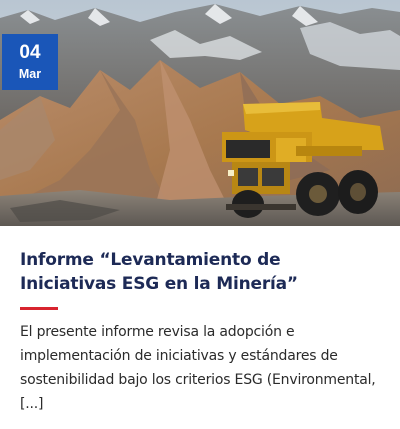 This screenshot has height=429, width=400. I want to click on date-badge: 04 Mar, so click(30, 62).